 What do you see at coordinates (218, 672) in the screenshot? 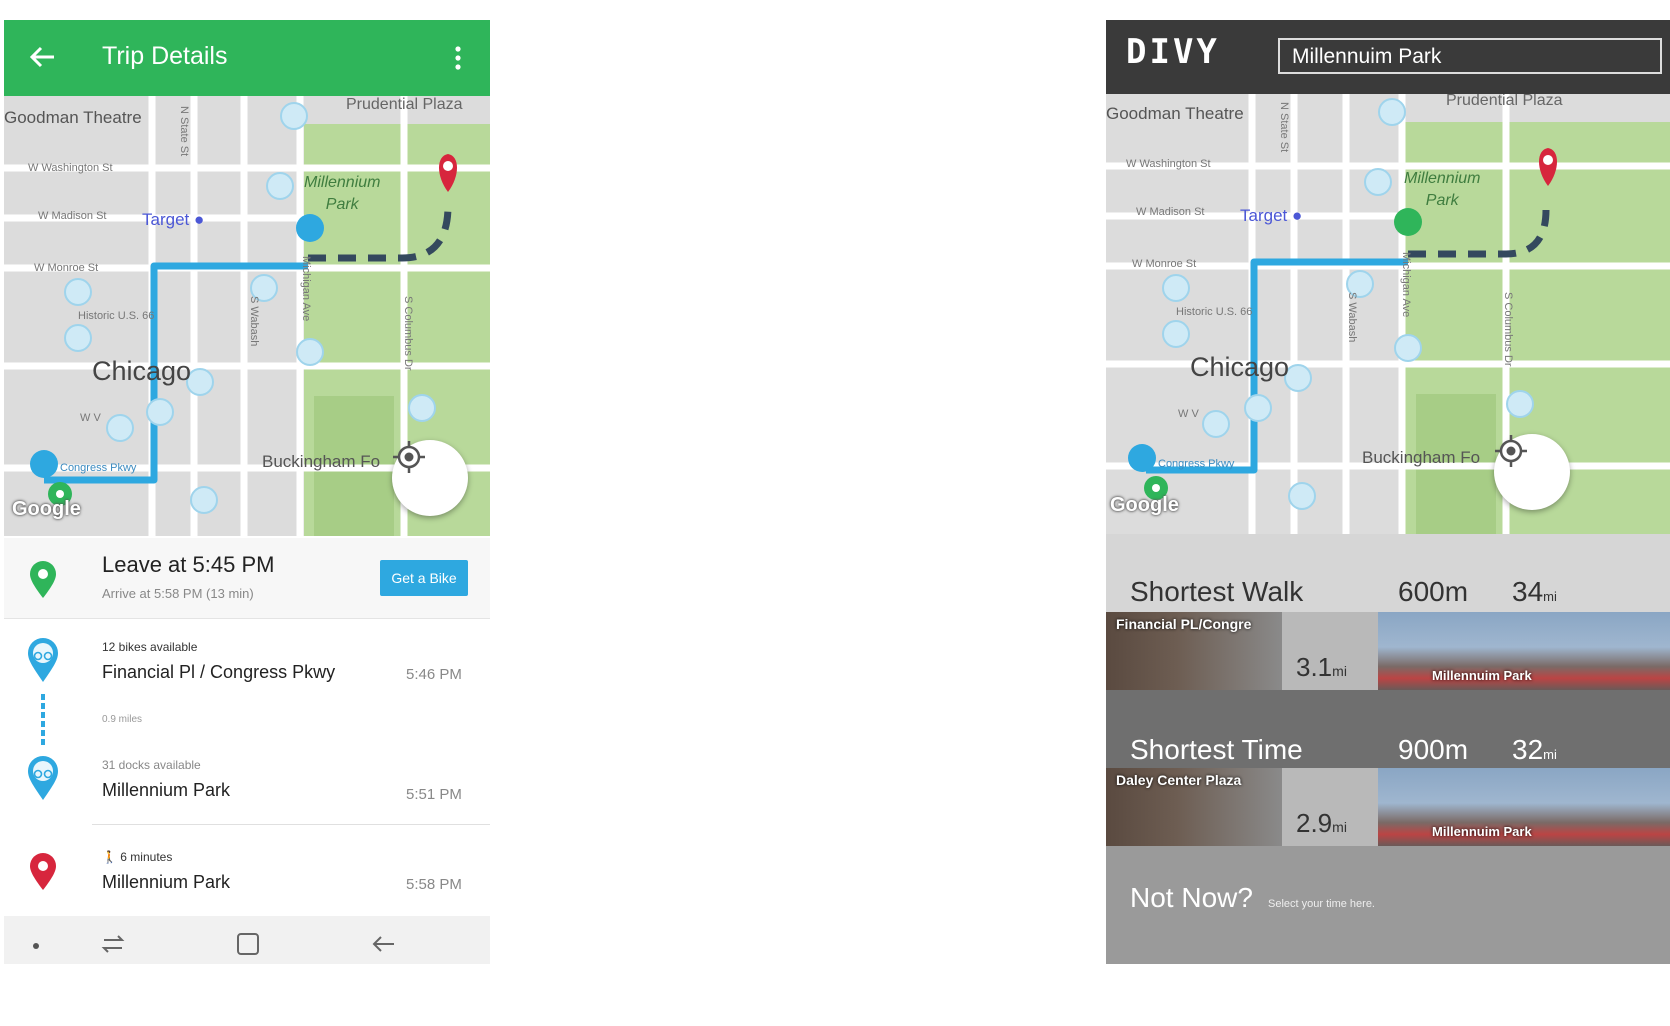
I see `pickup-station-name: Financial Pl / Congress Pkwy` at bounding box center [218, 672].